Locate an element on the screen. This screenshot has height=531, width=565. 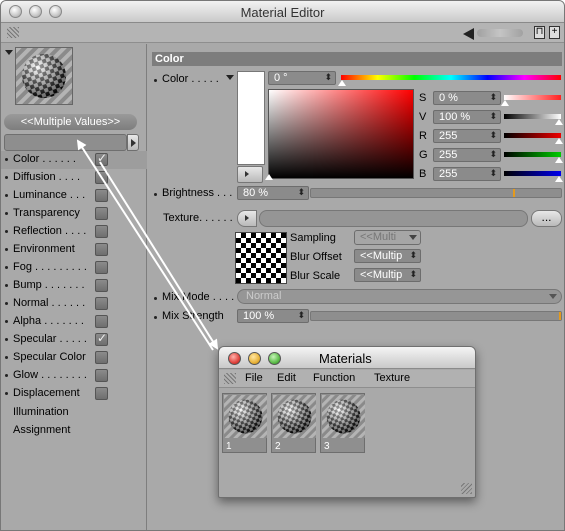
hue-slider is located at coordinates (451, 77).